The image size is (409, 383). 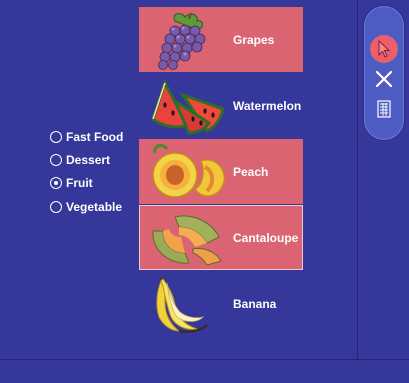 I want to click on item-label: Banana, so click(x=255, y=303).